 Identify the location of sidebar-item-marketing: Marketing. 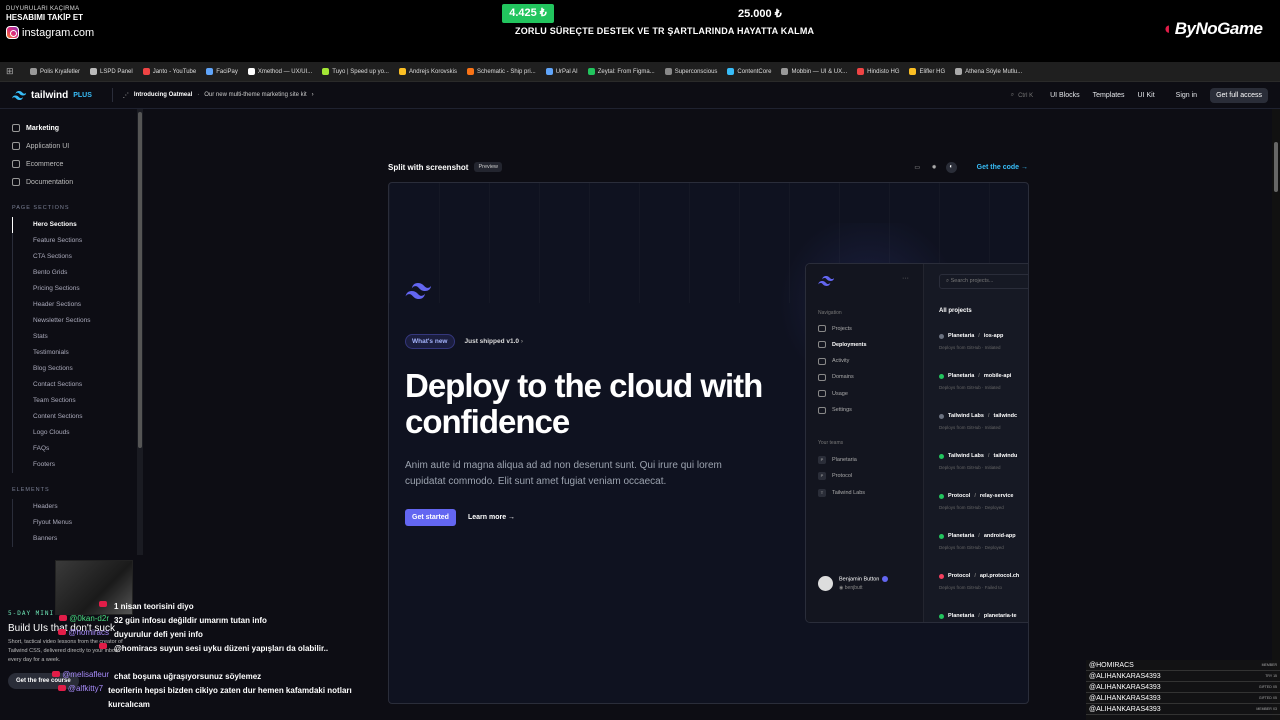
(72, 128).